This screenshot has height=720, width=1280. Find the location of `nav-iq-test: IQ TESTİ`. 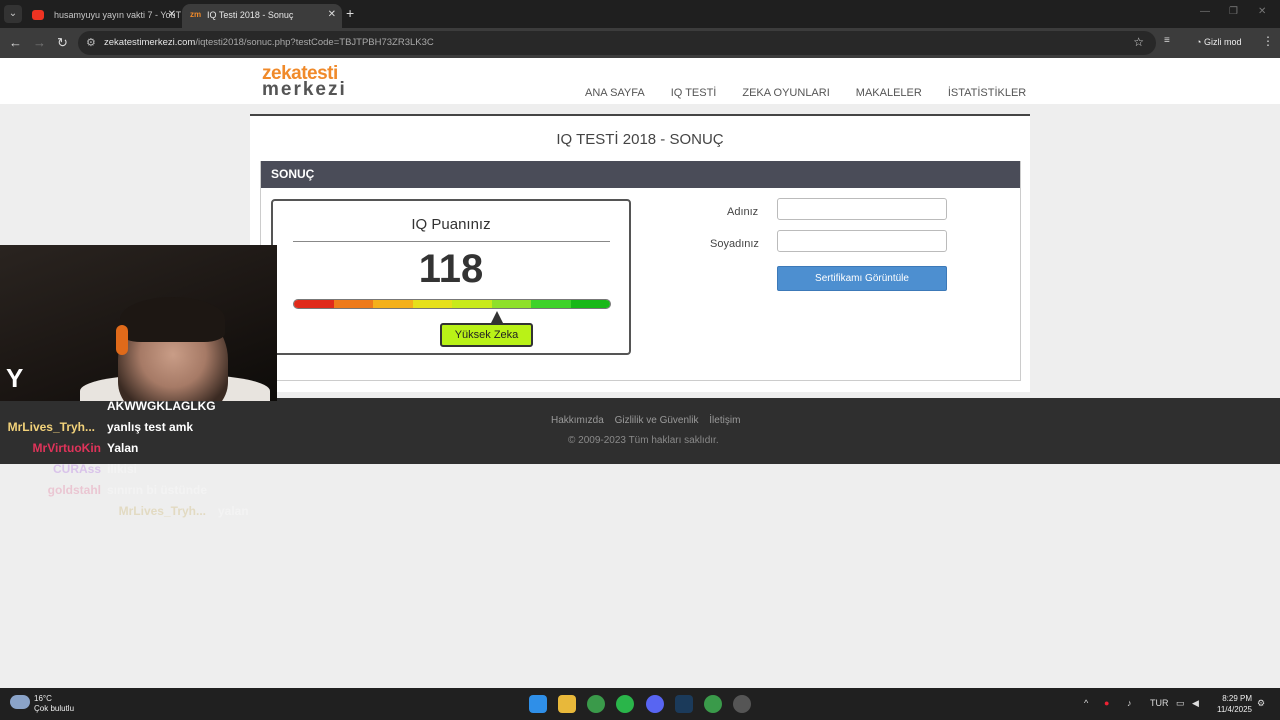

nav-iq-test: IQ TESTİ is located at coordinates (694, 93).